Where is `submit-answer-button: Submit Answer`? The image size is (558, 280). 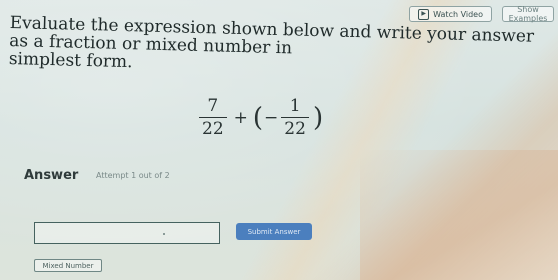
submit-answer-button: Submit Answer is located at coordinates (274, 231).